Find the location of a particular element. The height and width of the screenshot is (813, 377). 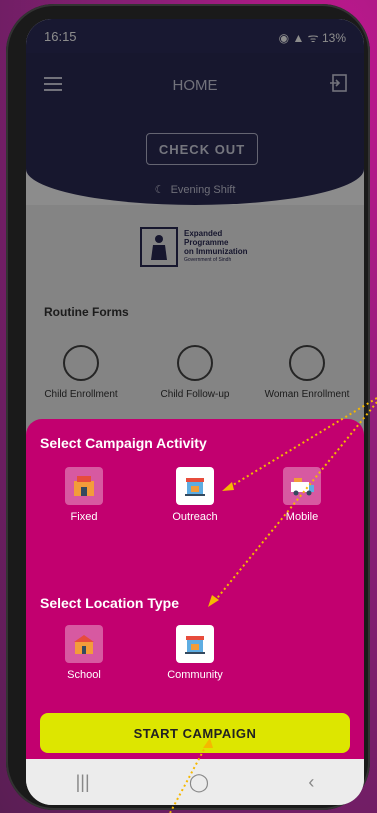

arrow-to-outreach is located at coordinates (302, 443).